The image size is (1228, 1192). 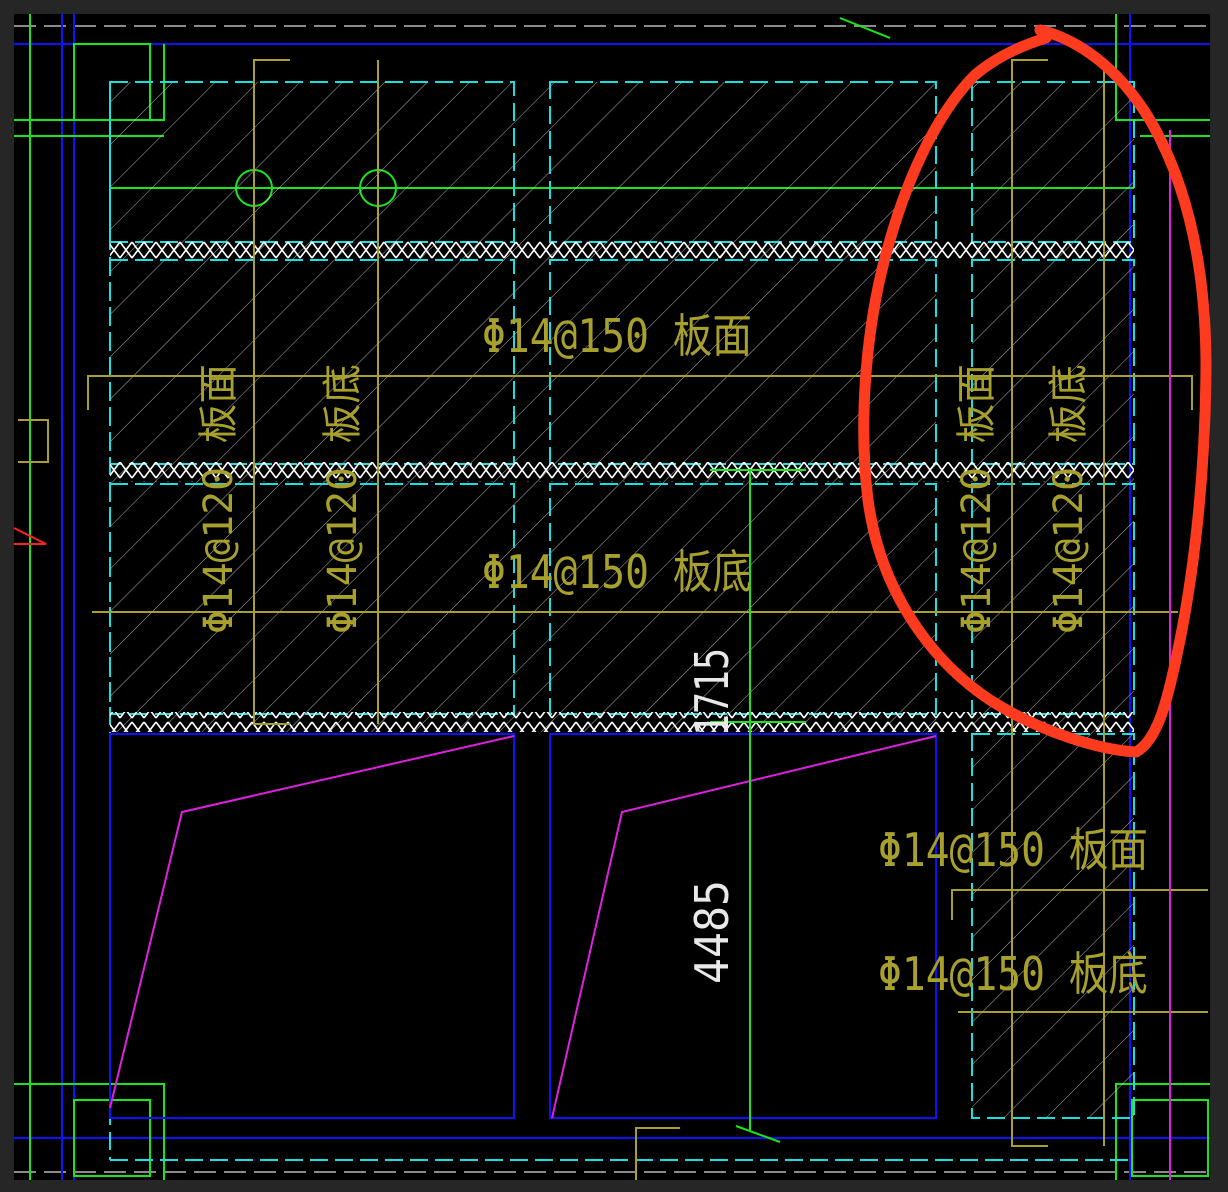 I want to click on dimension-text-upper: 1715, so click(x=712, y=692).